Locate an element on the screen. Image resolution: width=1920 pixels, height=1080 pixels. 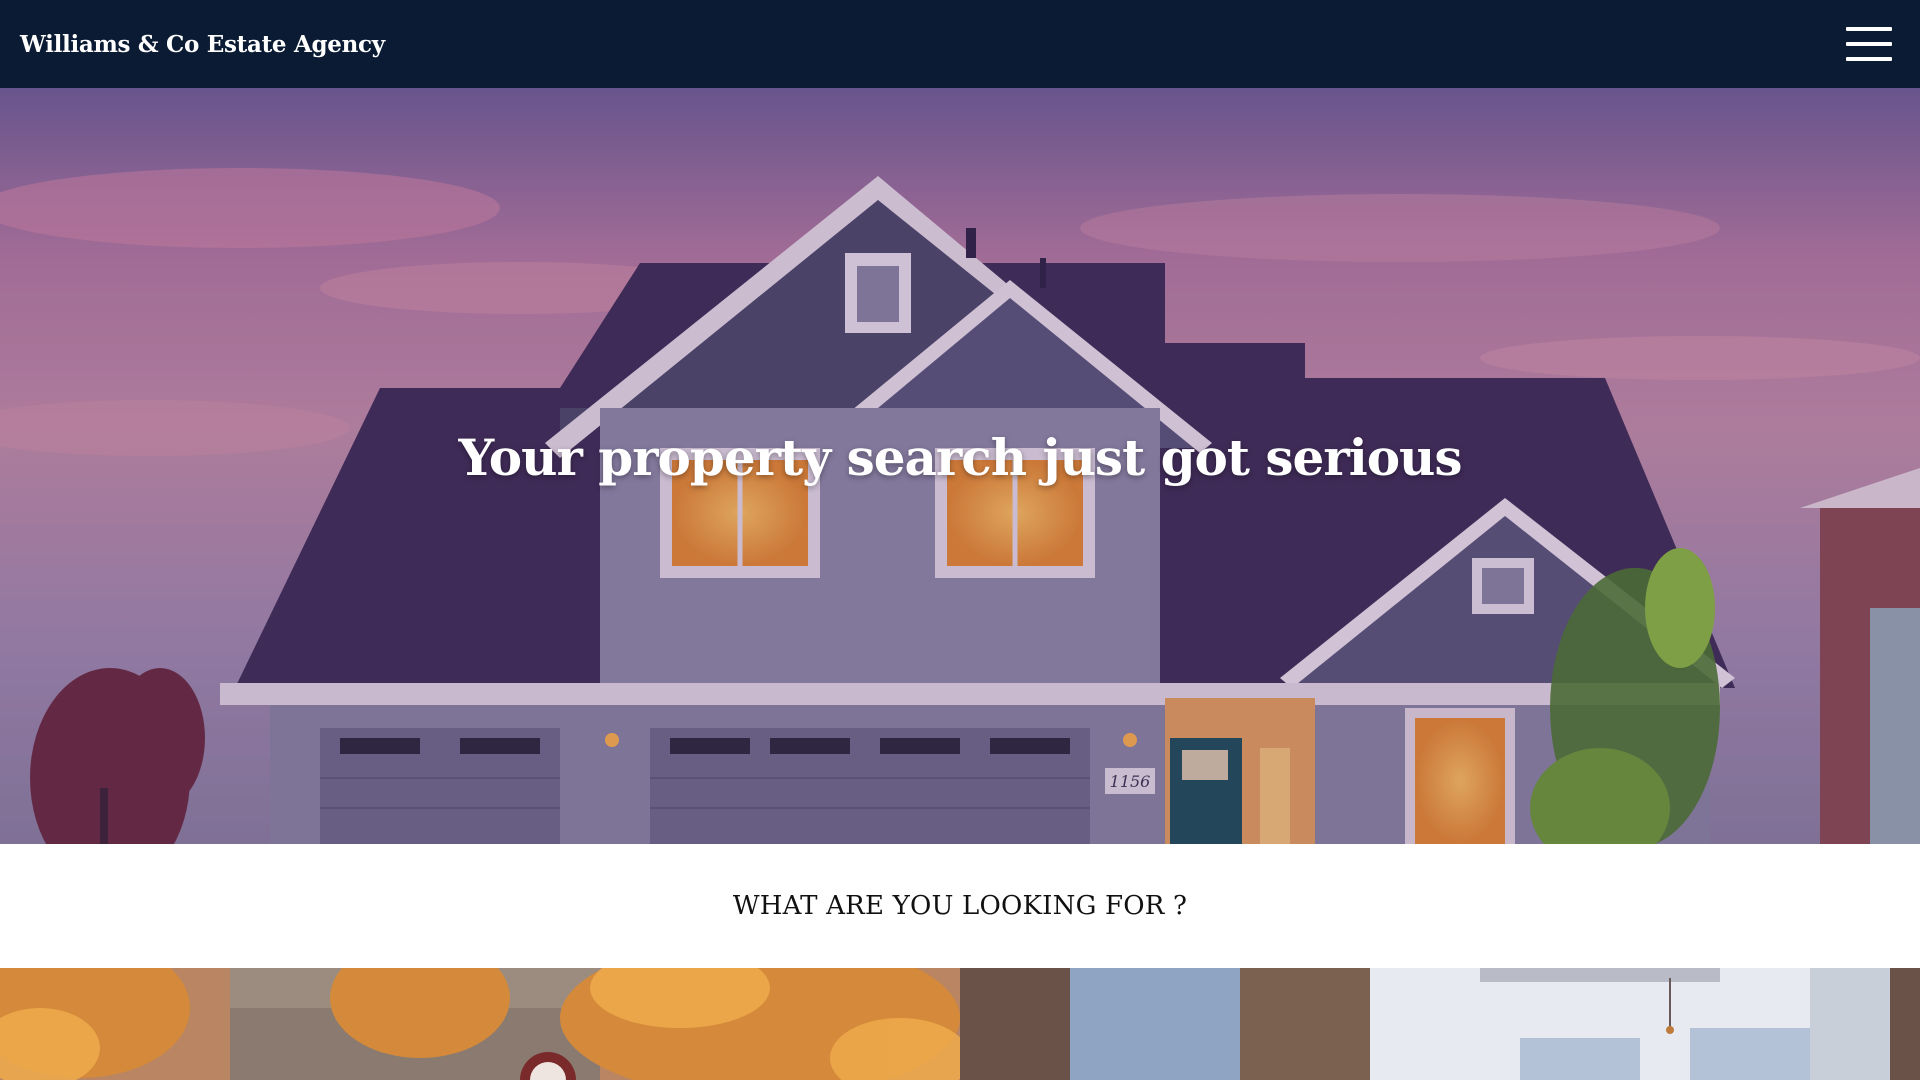
looking-for-heading: WHAT ARE YOU LOOKING FOR ? is located at coordinates (960, 906).